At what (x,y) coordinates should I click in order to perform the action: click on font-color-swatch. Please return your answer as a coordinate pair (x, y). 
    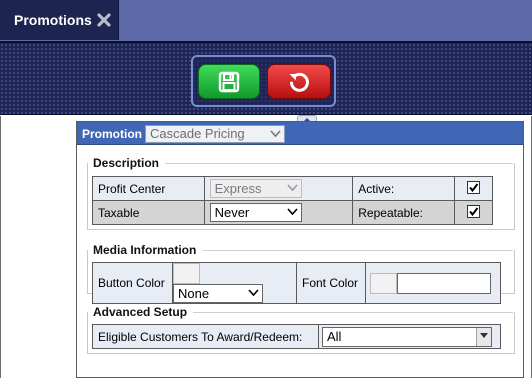
    Looking at the image, I should click on (383, 283).